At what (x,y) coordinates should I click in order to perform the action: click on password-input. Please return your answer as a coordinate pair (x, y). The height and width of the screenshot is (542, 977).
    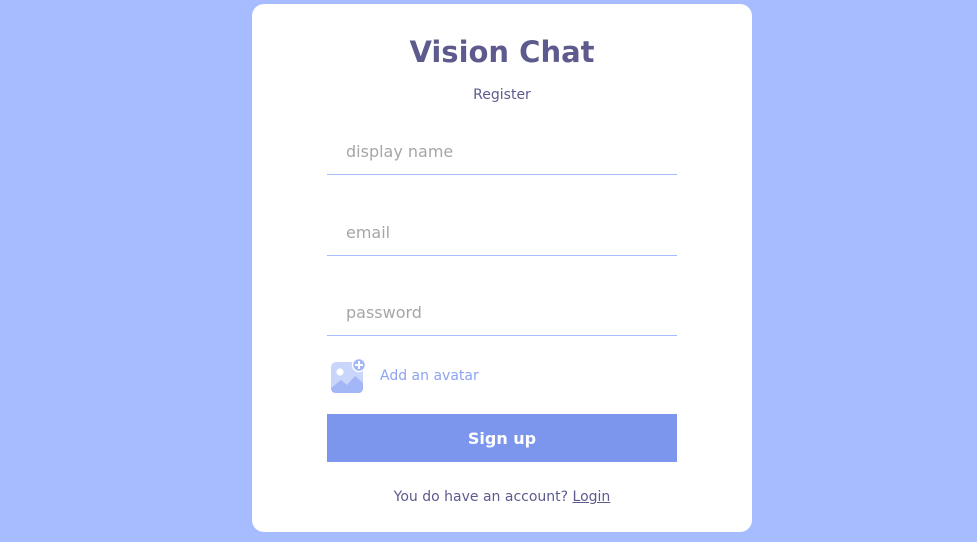
    Looking at the image, I should click on (502, 312).